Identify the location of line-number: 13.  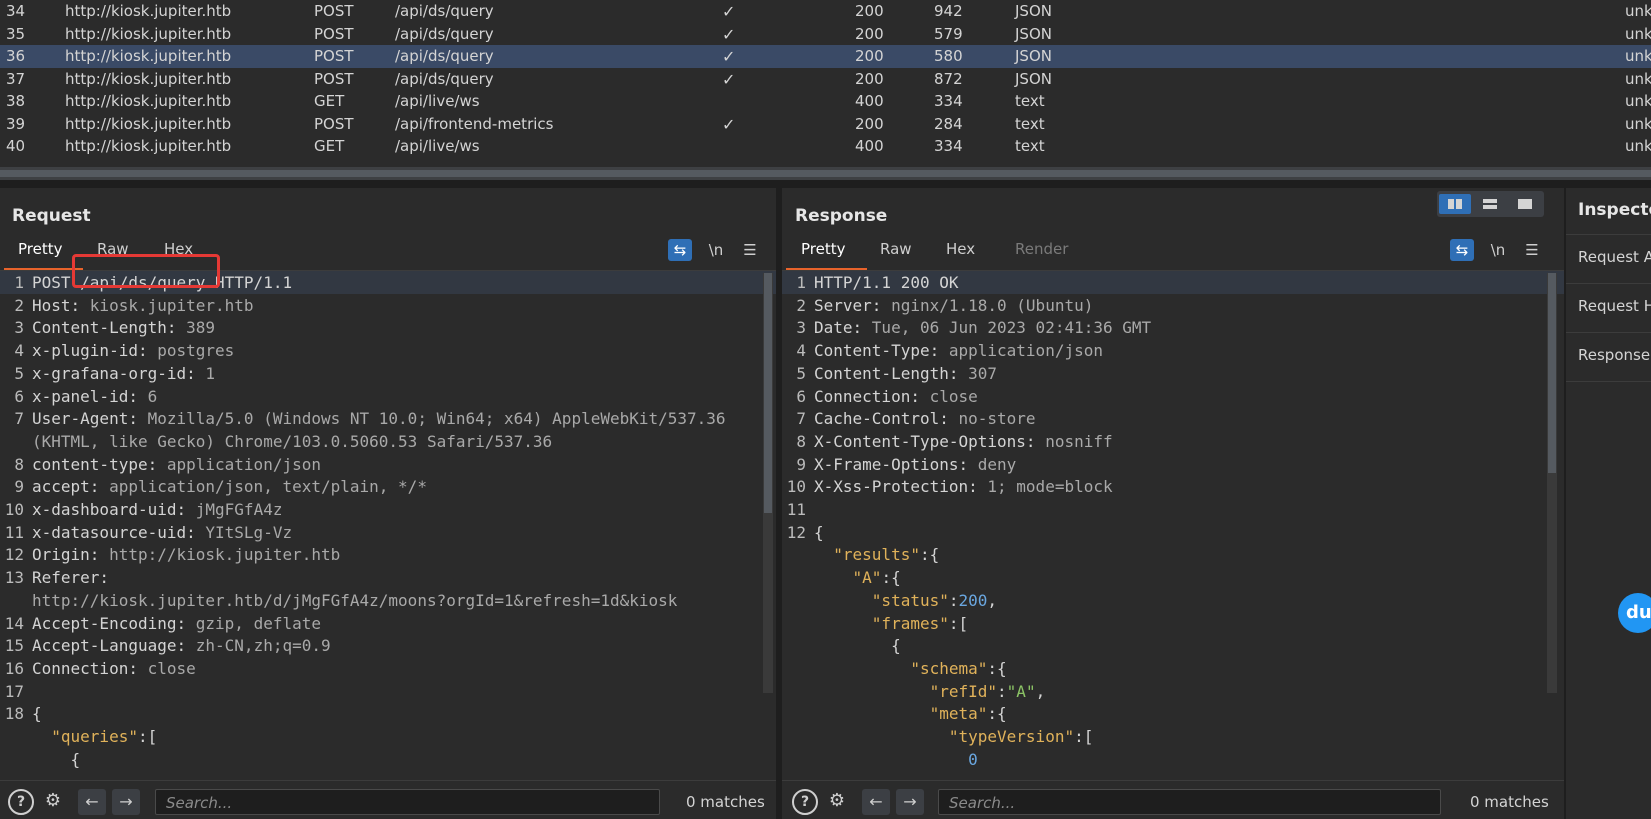
(14, 578).